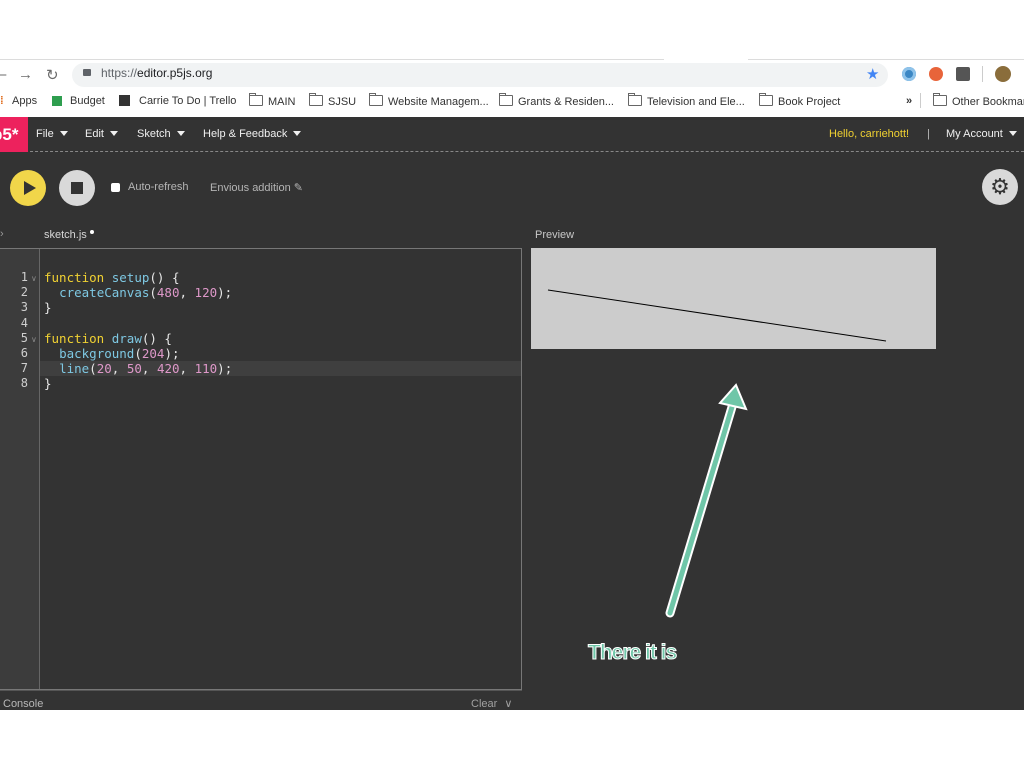  Describe the element at coordinates (733, 298) in the screenshot. I see `preview-canvas` at that location.